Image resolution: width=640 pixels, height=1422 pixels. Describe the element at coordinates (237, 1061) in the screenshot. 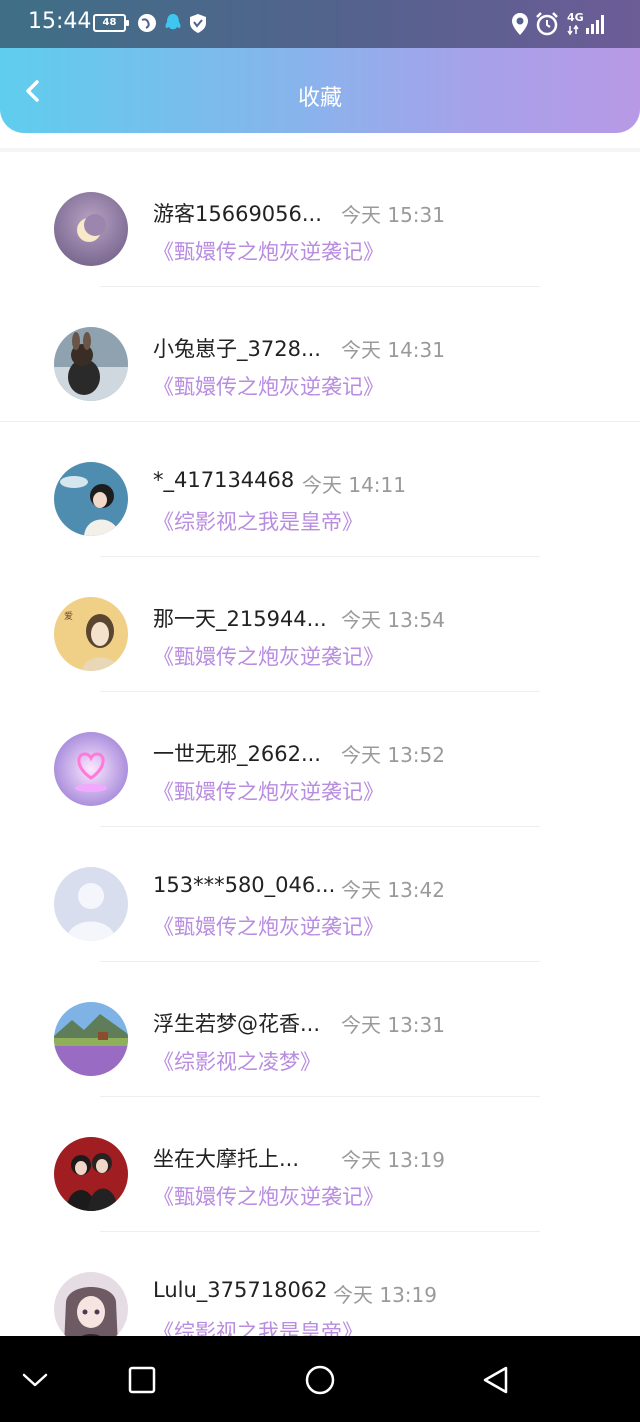

I see `book-title: 《综影视之凌梦》` at that location.